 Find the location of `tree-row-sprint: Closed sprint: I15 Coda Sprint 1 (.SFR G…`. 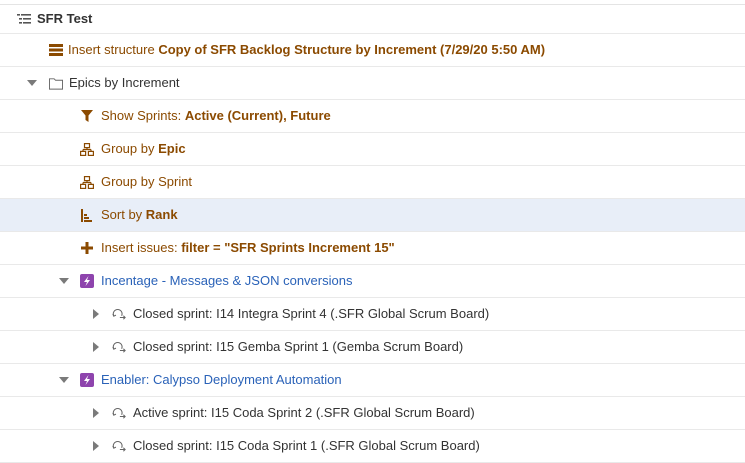

tree-row-sprint: Closed sprint: I15 Coda Sprint 1 (.SFR G… is located at coordinates (372, 446).